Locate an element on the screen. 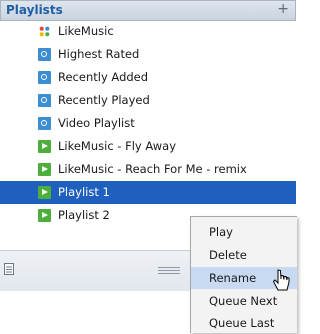  list-item-label: LikeMusic - Reach For Me - remix is located at coordinates (152, 169).